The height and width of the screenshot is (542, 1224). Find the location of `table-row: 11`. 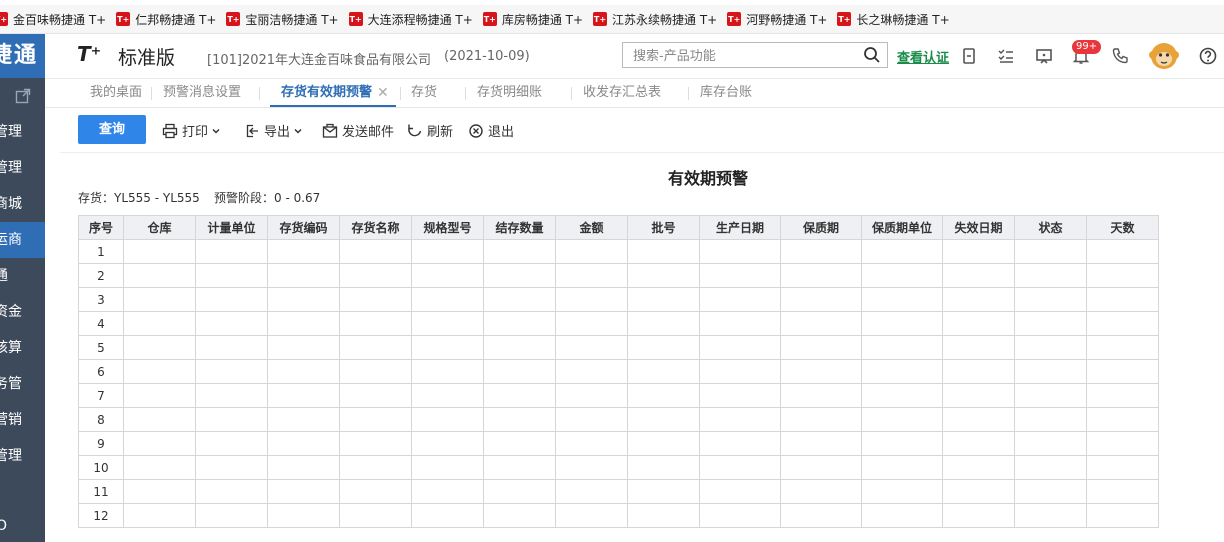

table-row: 11 is located at coordinates (618, 491).